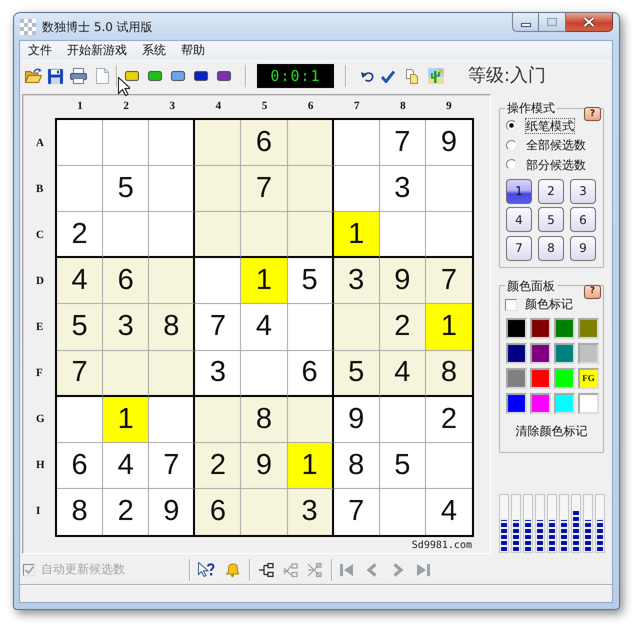  What do you see at coordinates (33, 76) in the screenshot?
I see `folder-icon` at bounding box center [33, 76].